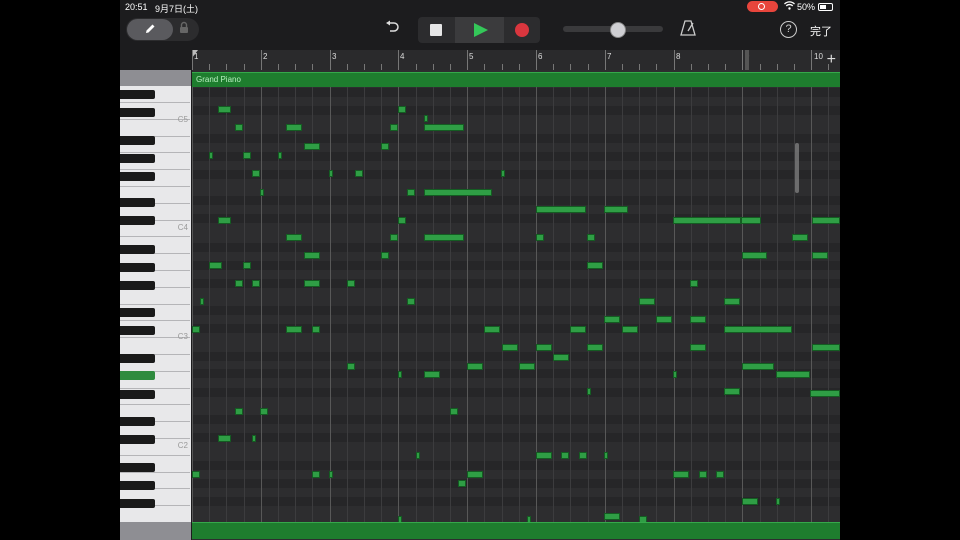 This screenshot has width=960, height=540. Describe the element at coordinates (516, 79) in the screenshot. I see `region-header: Grand Piano` at that location.